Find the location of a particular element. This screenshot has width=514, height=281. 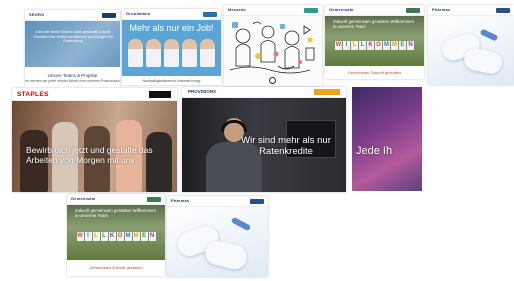

staples-logo: STAPLES is located at coordinates (33, 94).